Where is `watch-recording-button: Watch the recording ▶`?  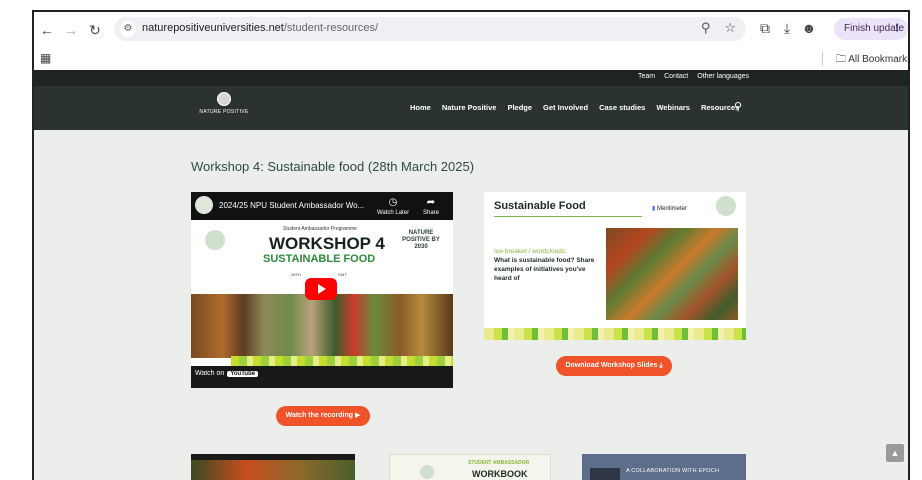
watch-recording-button: Watch the recording ▶ is located at coordinates (323, 416).